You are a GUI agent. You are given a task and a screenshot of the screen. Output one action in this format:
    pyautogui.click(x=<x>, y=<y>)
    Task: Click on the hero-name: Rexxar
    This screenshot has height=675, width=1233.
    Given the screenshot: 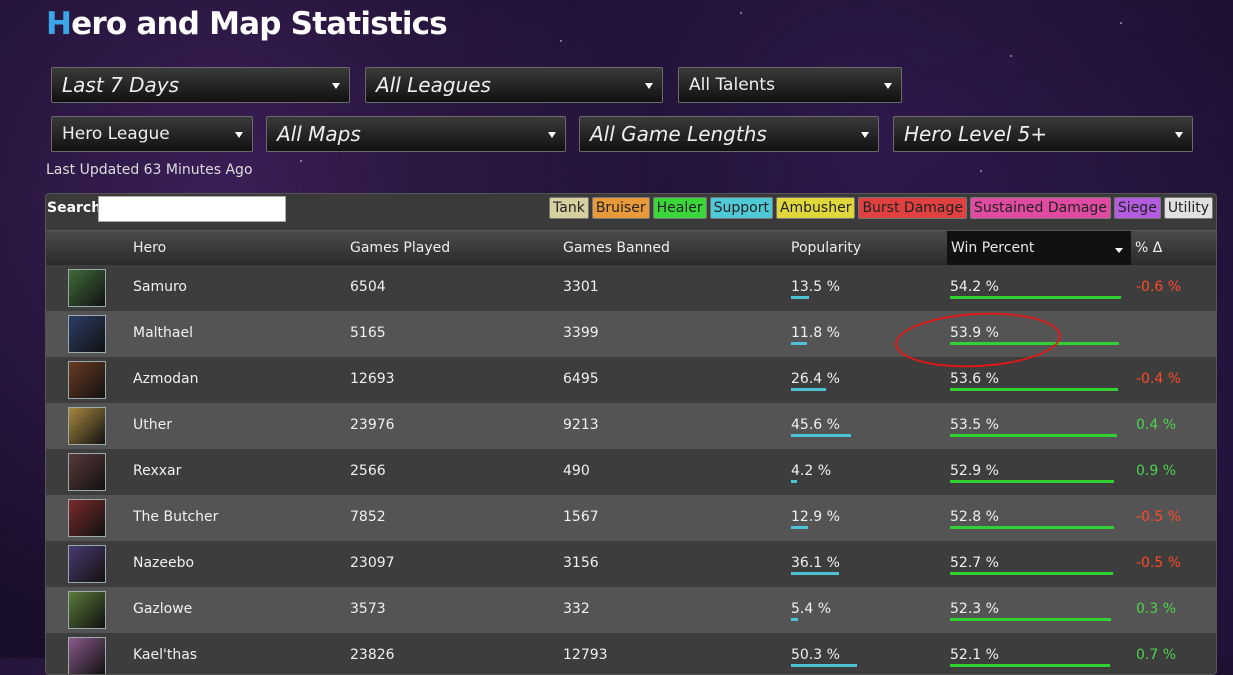 What is the action you would take?
    pyautogui.click(x=157, y=471)
    